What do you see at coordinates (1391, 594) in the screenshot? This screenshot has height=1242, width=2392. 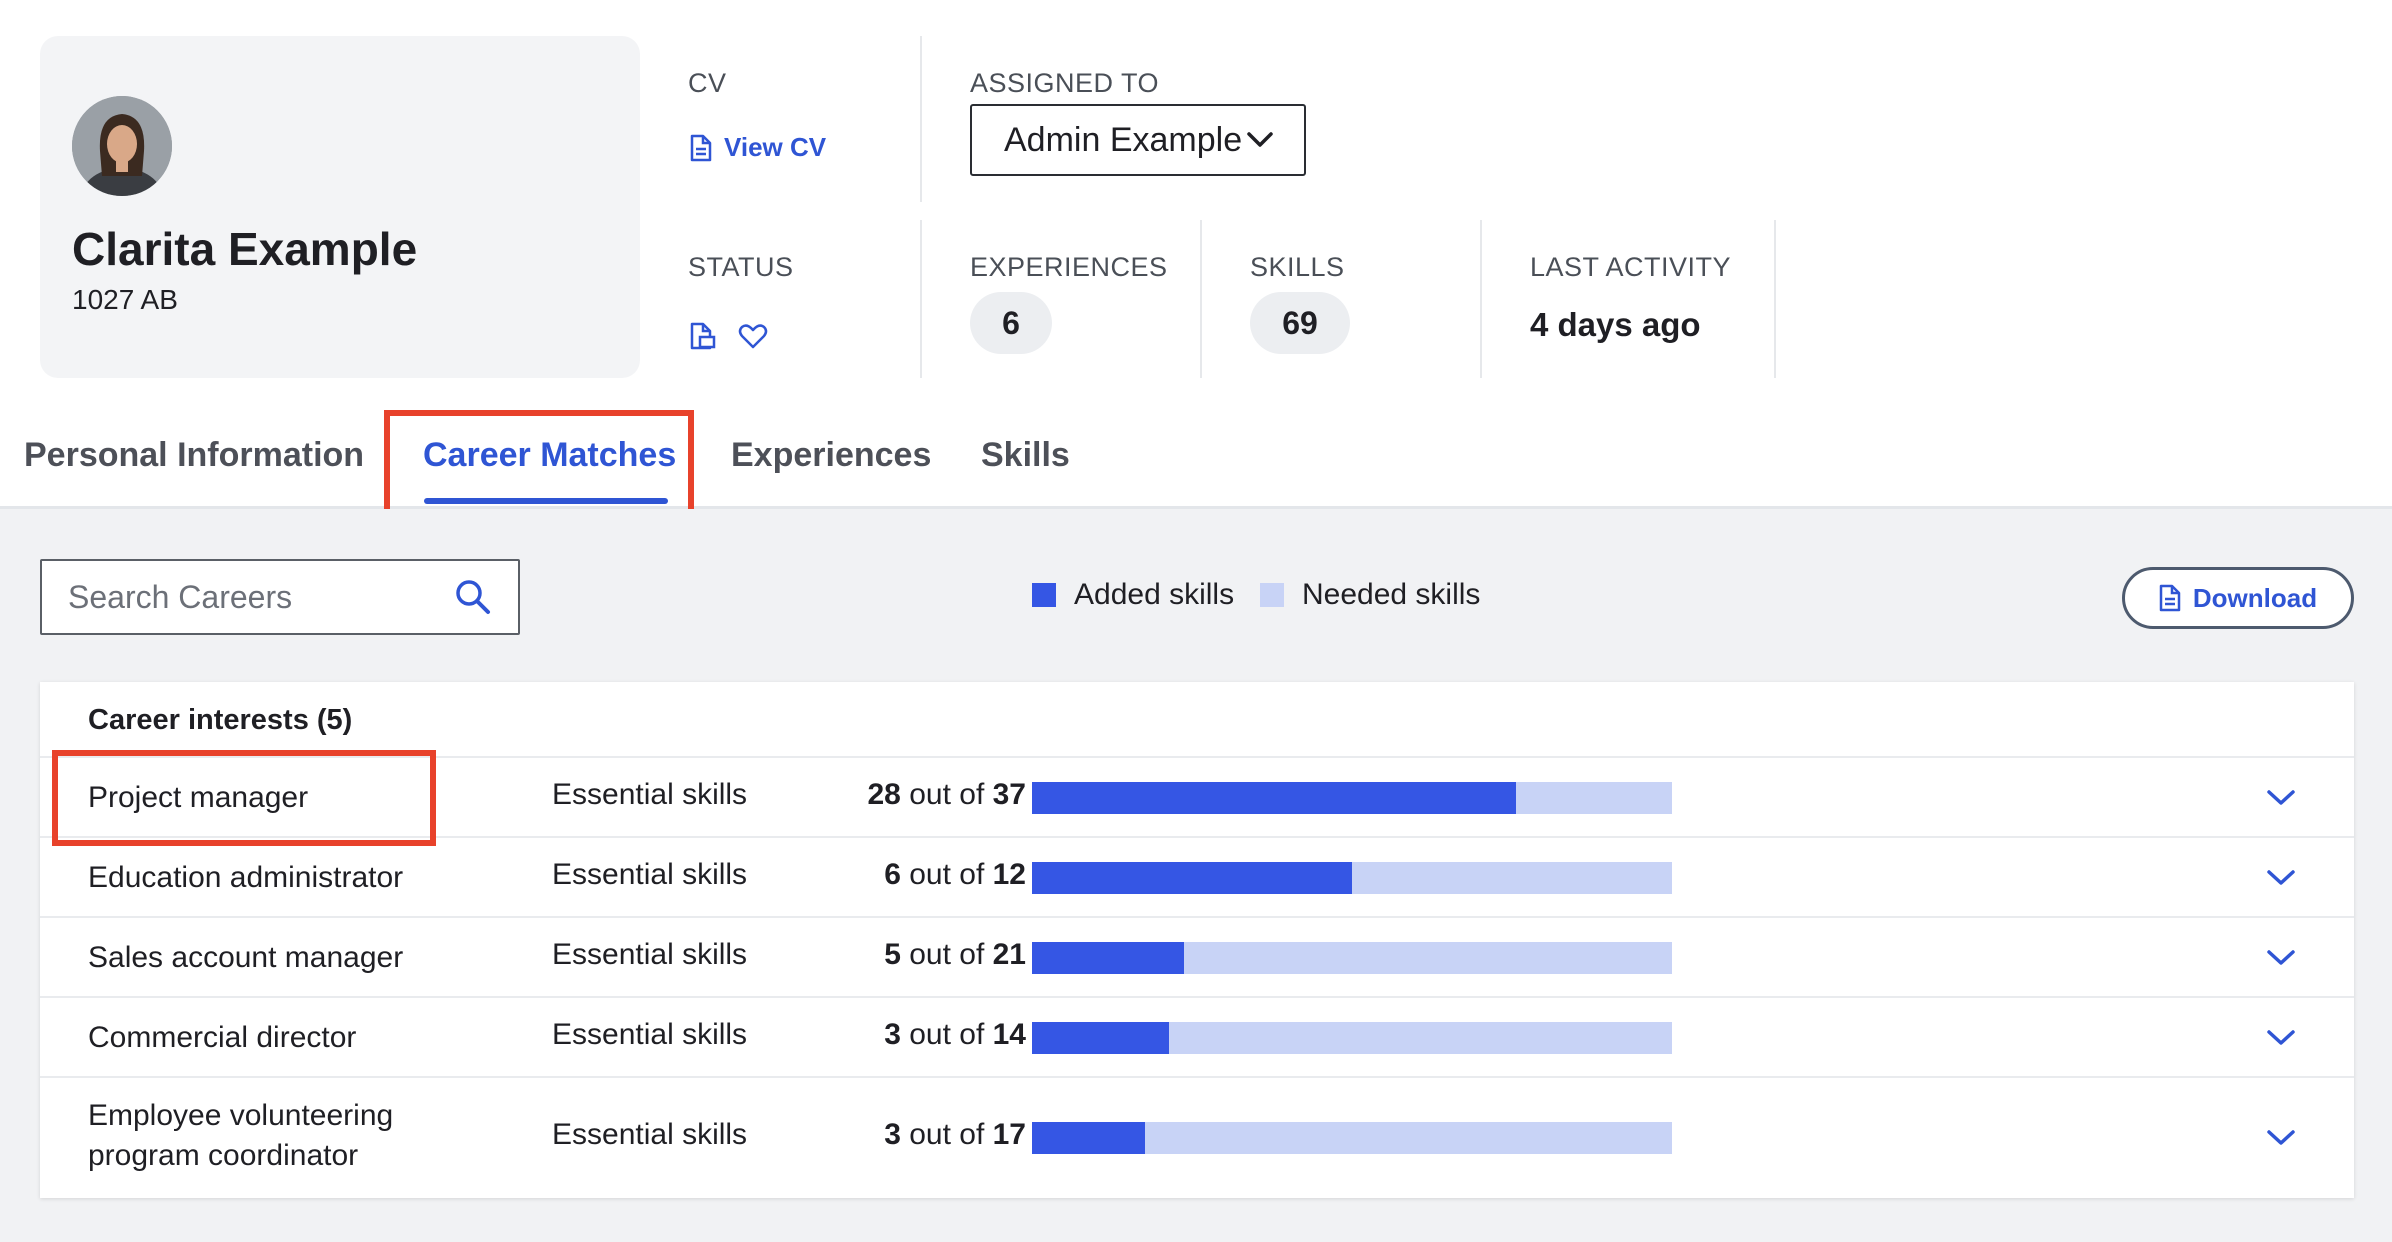 I see `legend-needed-label: Needed skills` at bounding box center [1391, 594].